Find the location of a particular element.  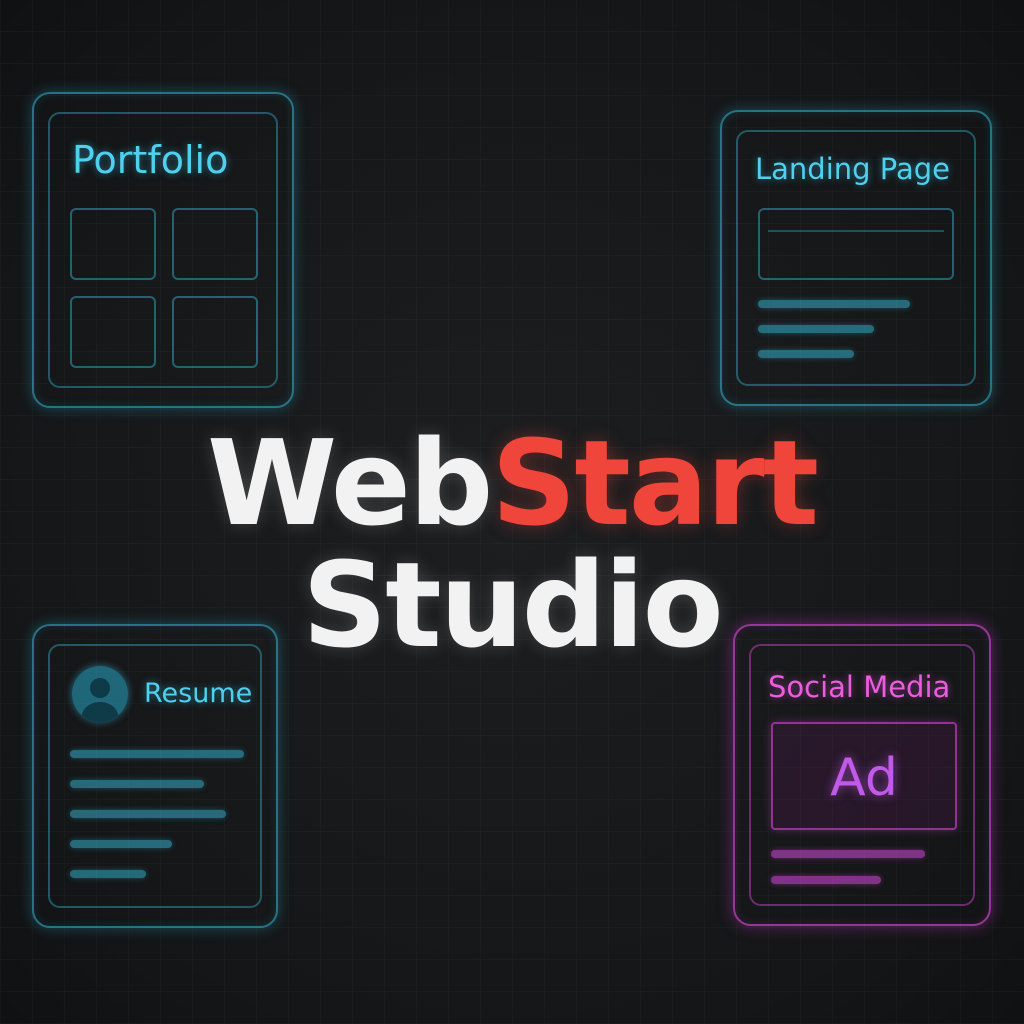

landing-page-template-card: Landing Page is located at coordinates (856, 258).